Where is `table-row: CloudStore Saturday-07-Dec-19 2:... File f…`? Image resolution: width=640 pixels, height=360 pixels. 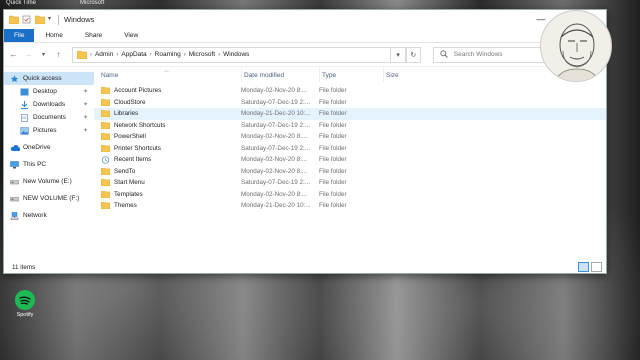 table-row: CloudStore Saturday-07-Dec-19 2:... File f… is located at coordinates (350, 103).